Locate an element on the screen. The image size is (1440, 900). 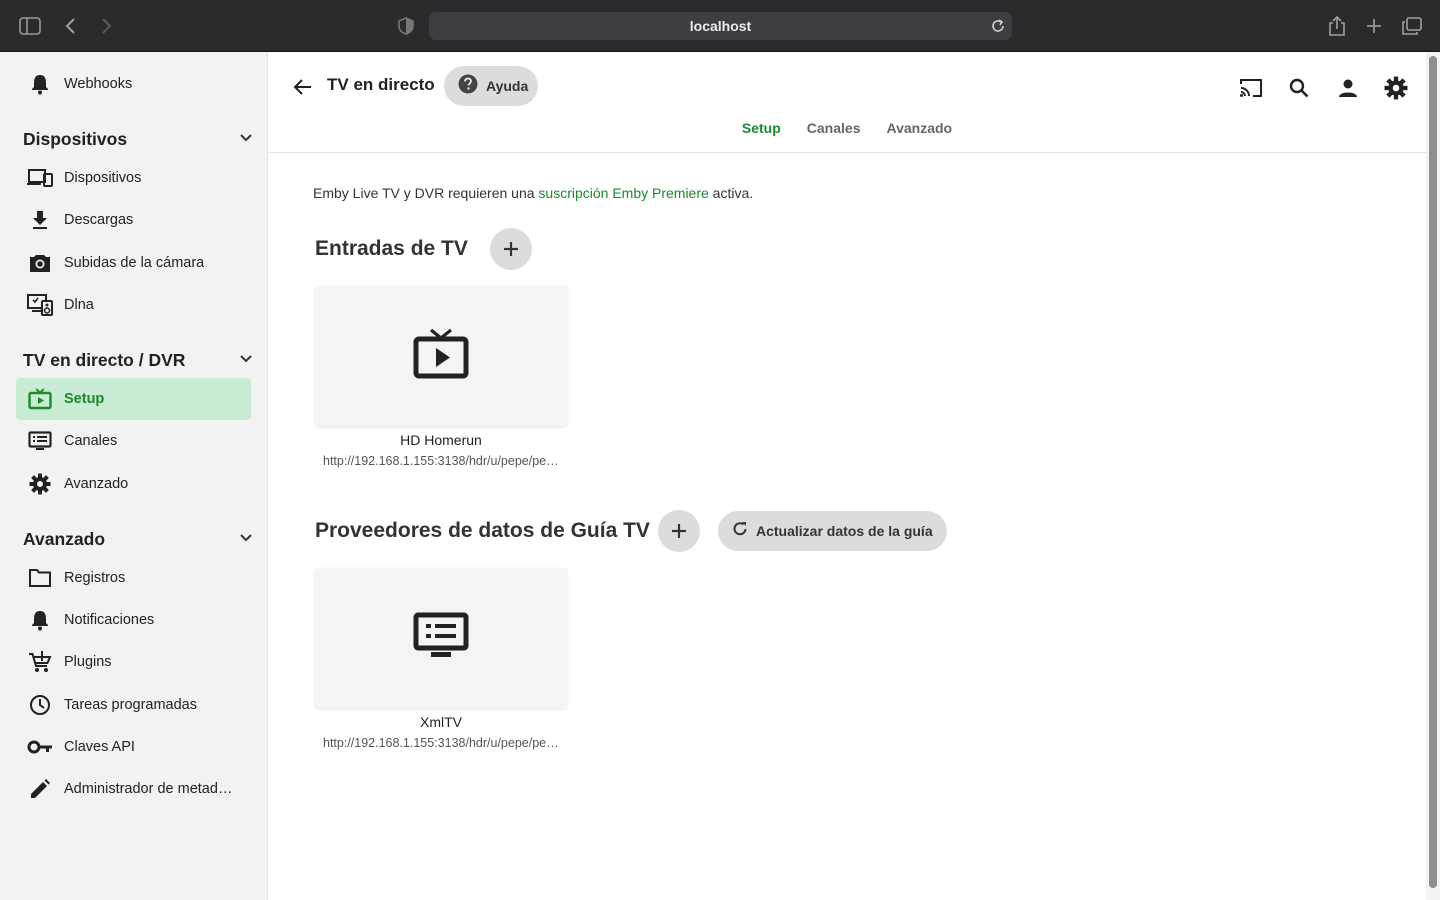
scrollbar is located at coordinates (1433, 476).